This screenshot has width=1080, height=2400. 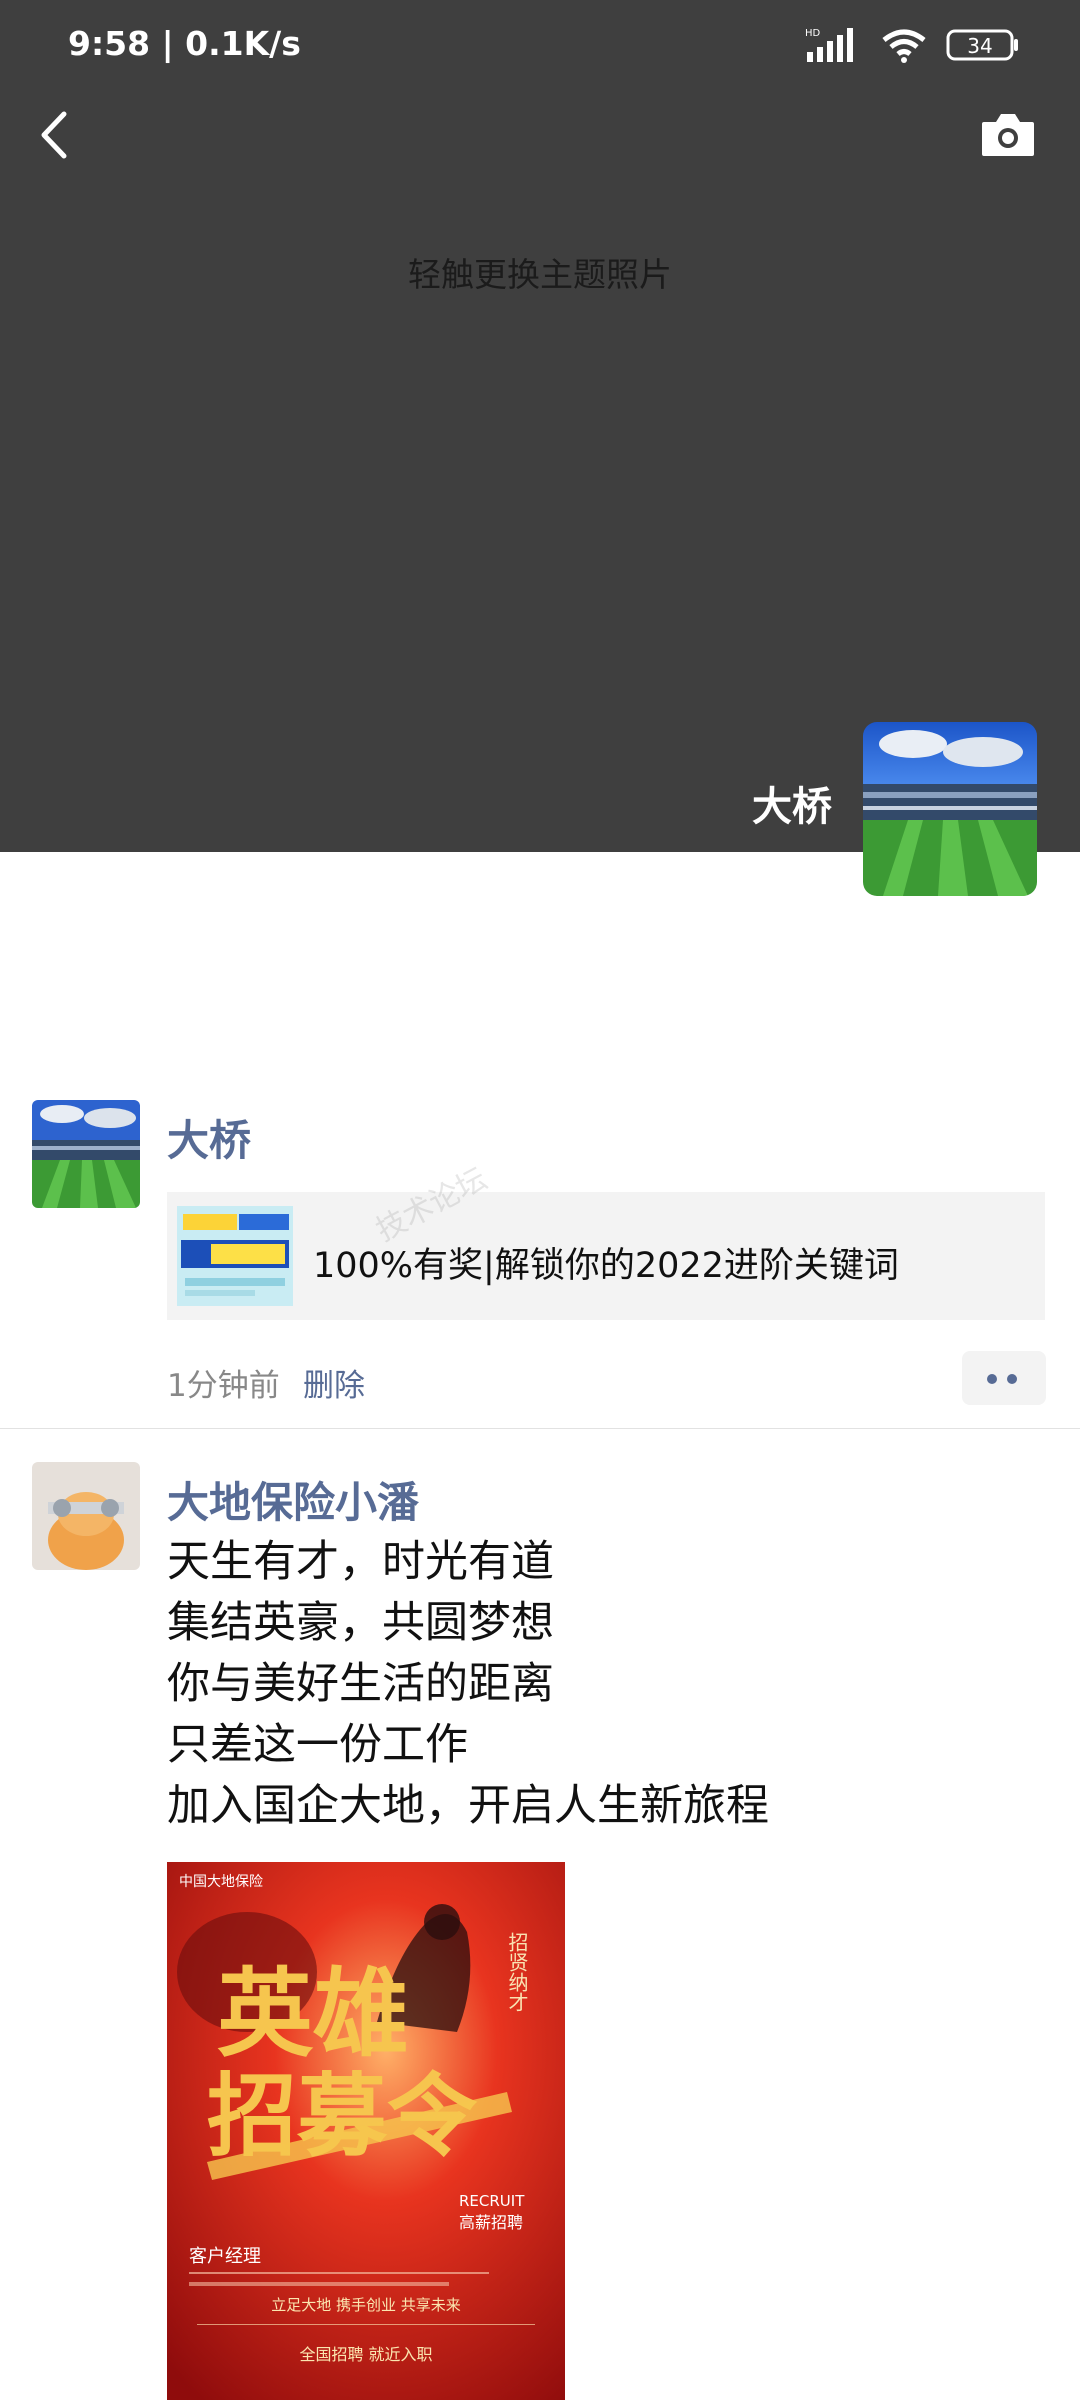 What do you see at coordinates (829, 45) in the screenshot?
I see `signal-icon: HD` at bounding box center [829, 45].